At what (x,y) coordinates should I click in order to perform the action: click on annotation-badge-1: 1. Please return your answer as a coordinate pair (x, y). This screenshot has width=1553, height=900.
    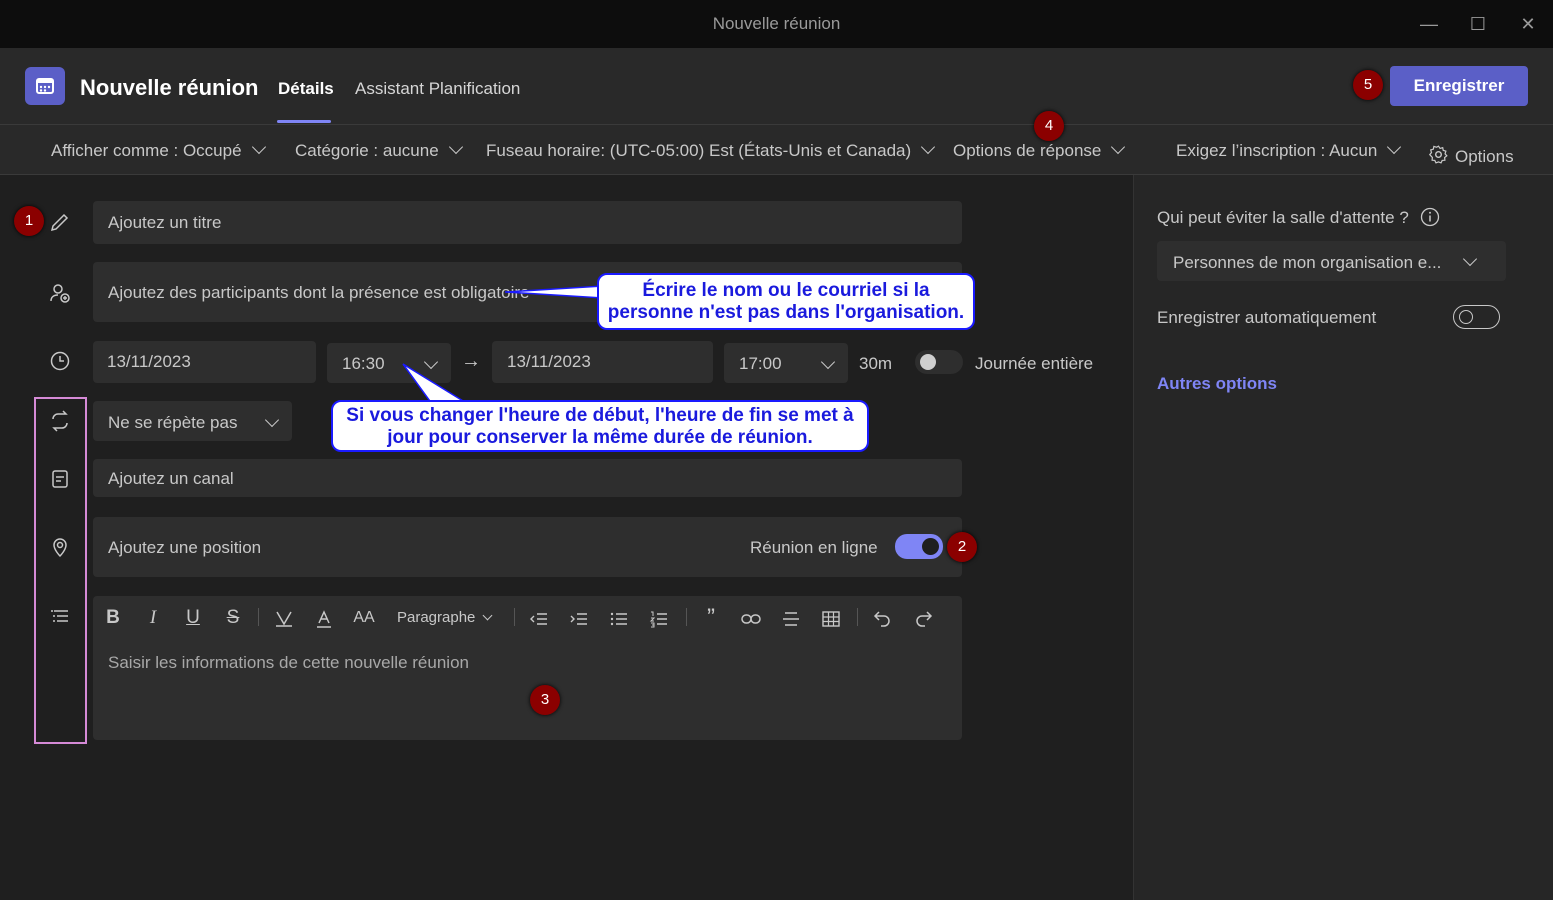
    Looking at the image, I should click on (29, 221).